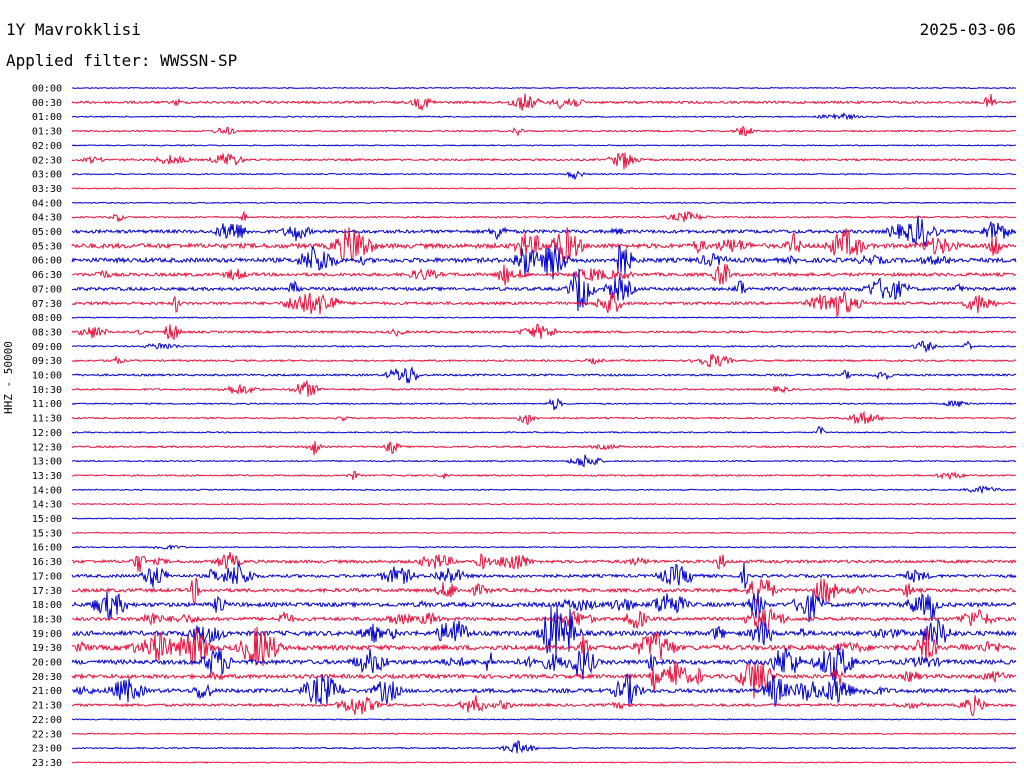 The height and width of the screenshot is (780, 1024). What do you see at coordinates (47, 519) in the screenshot?
I see `tick-label: 15:00` at bounding box center [47, 519].